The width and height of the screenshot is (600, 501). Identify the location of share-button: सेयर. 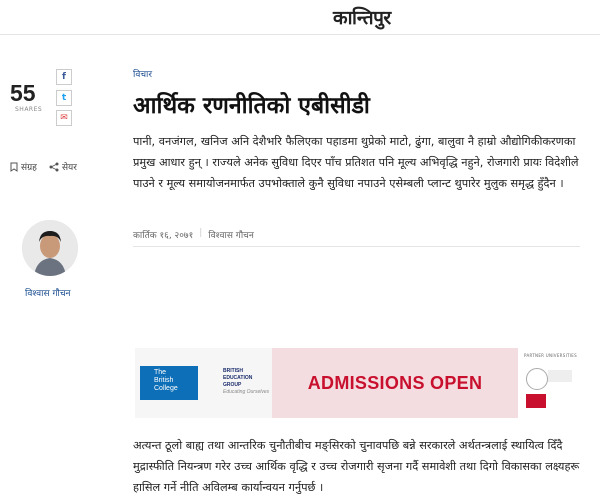
(63, 166).